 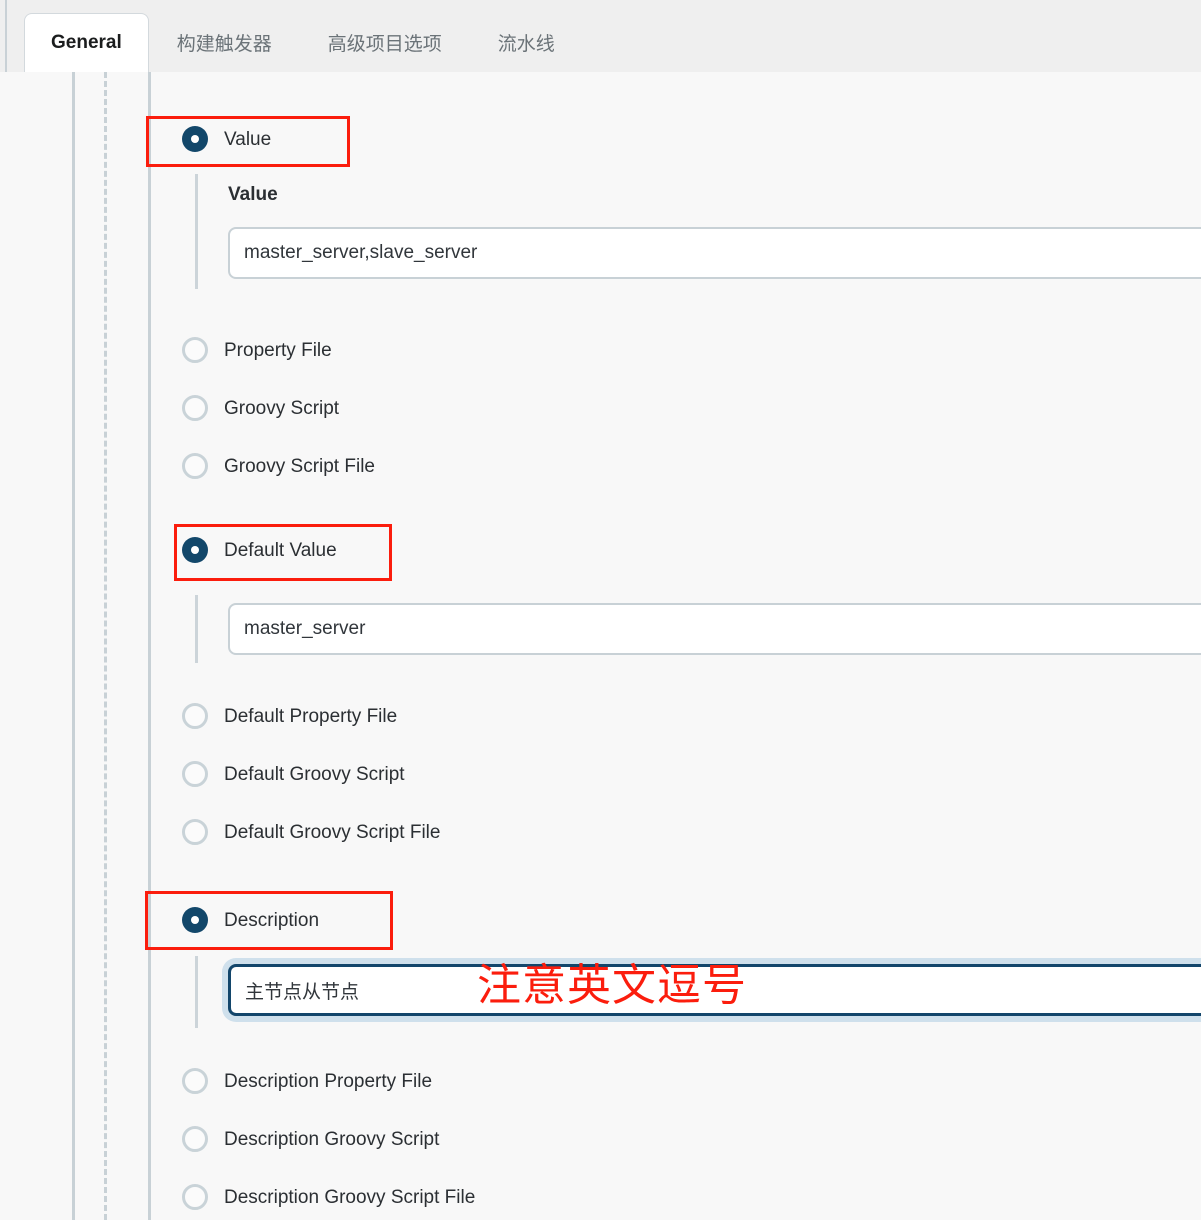 What do you see at coordinates (195, 1197) in the screenshot?
I see `radio-description-groovy-script-file-icon` at bounding box center [195, 1197].